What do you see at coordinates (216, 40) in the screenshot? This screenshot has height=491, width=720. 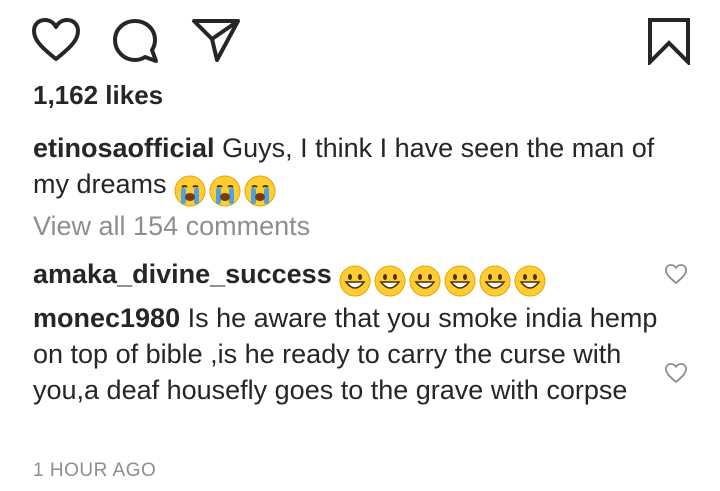 I see `share-icon` at bounding box center [216, 40].